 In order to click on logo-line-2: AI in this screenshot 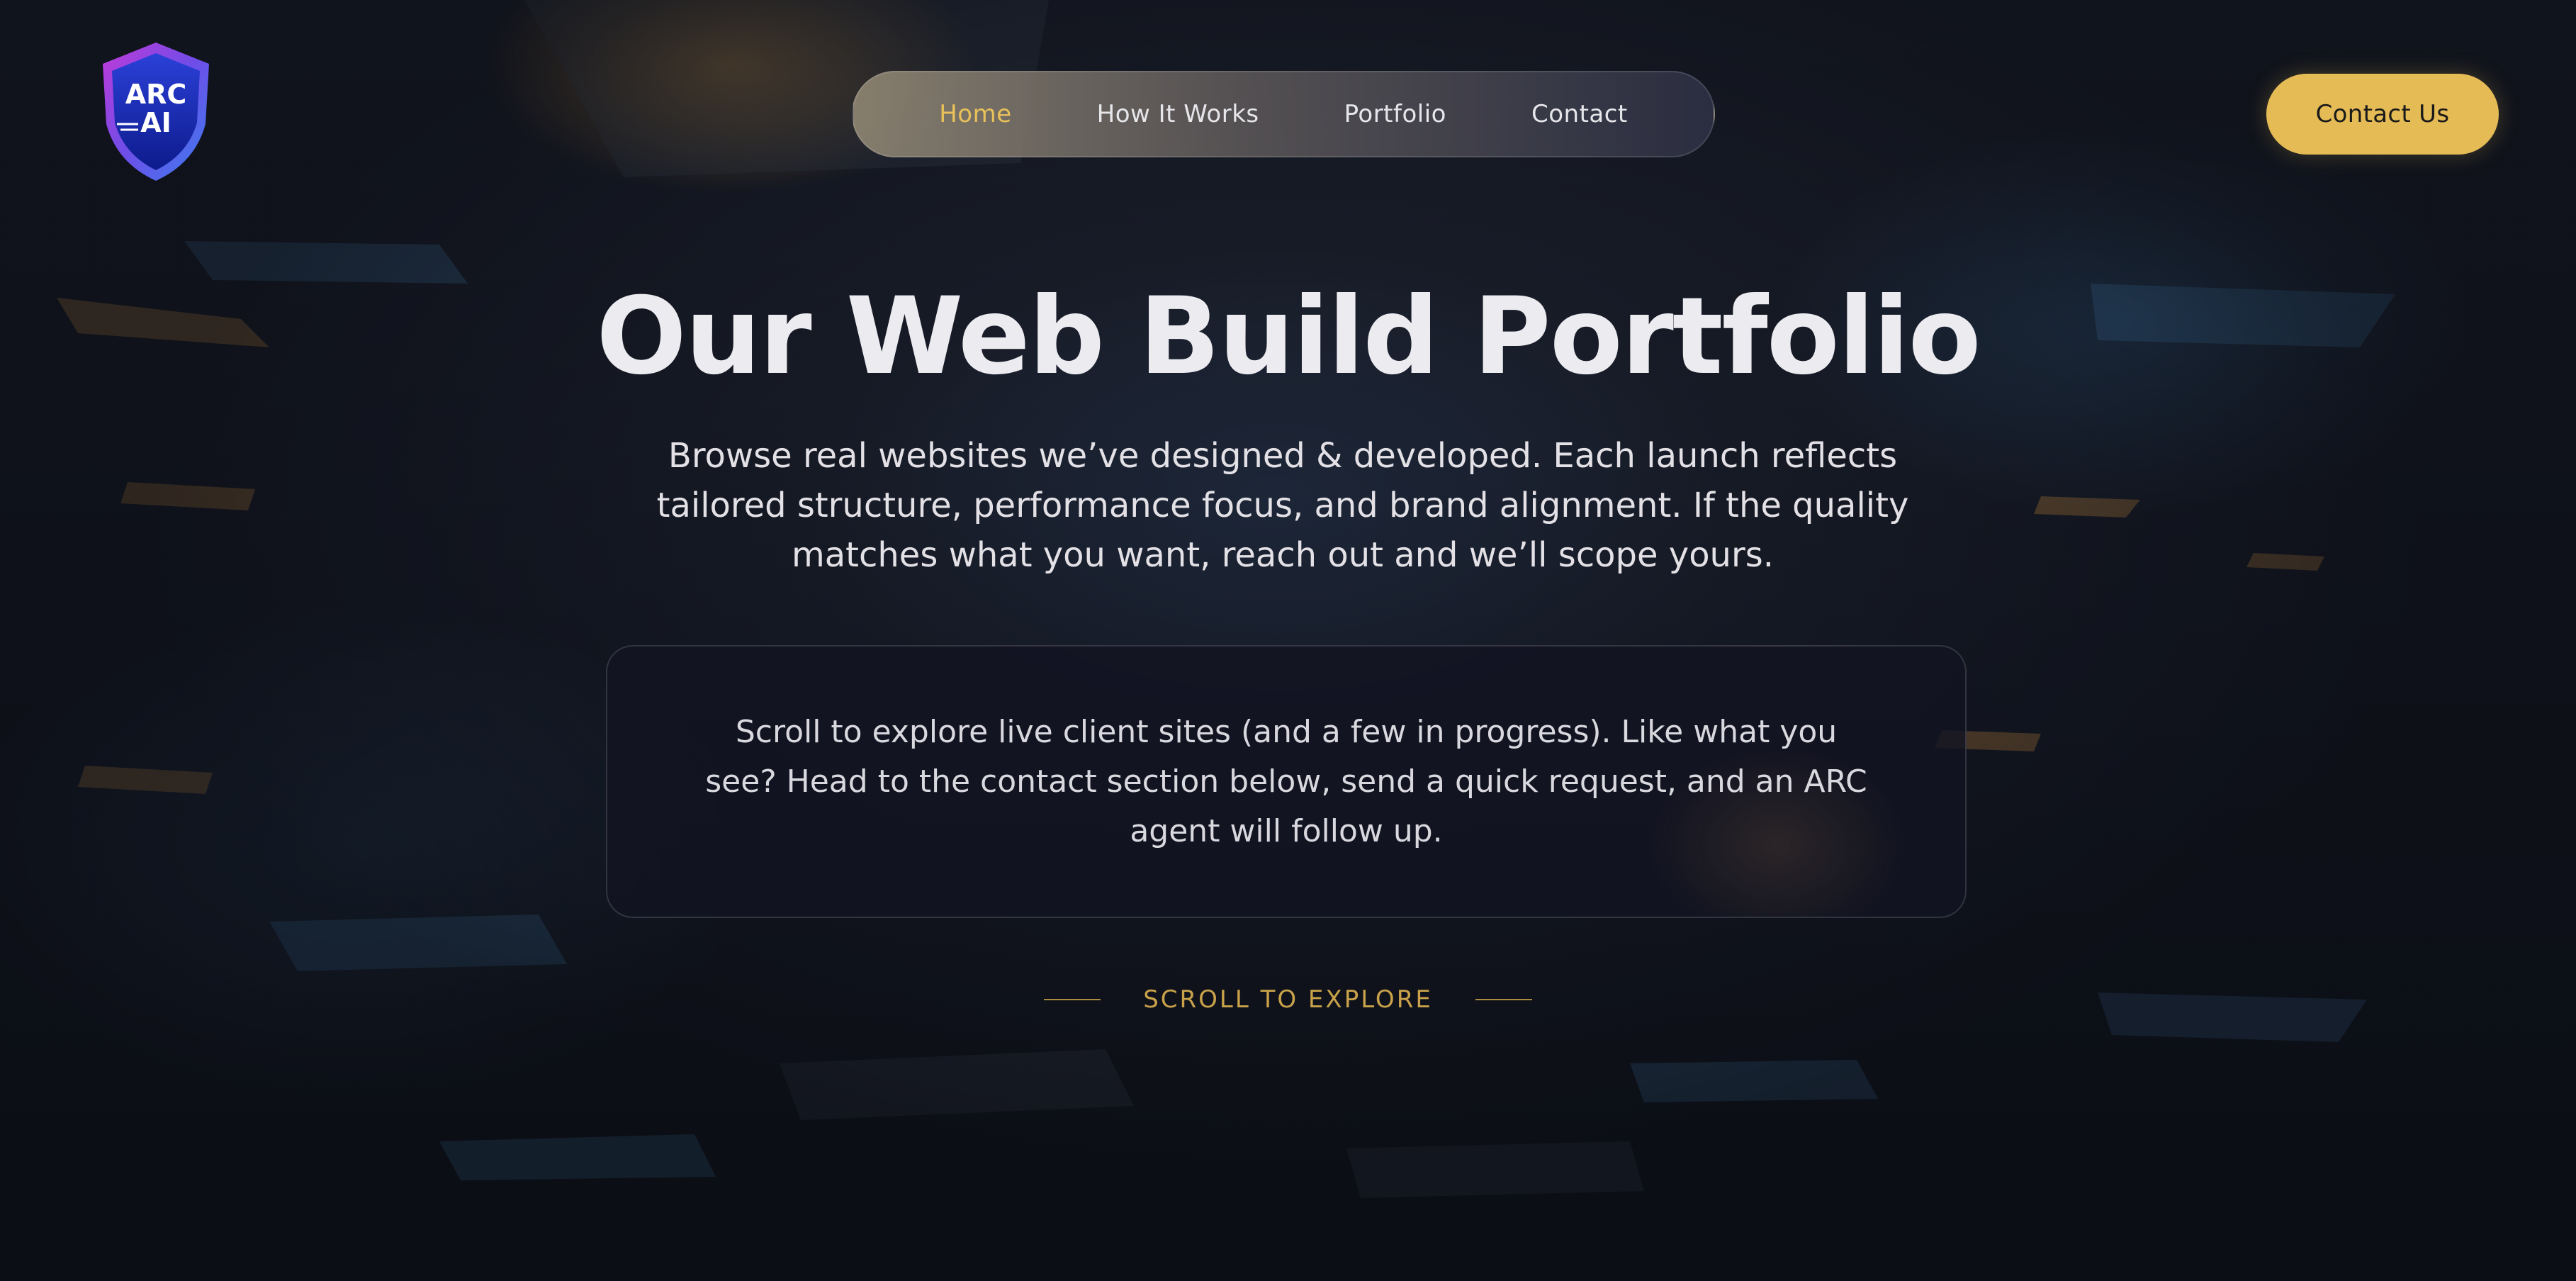, I will do `click(155, 122)`.